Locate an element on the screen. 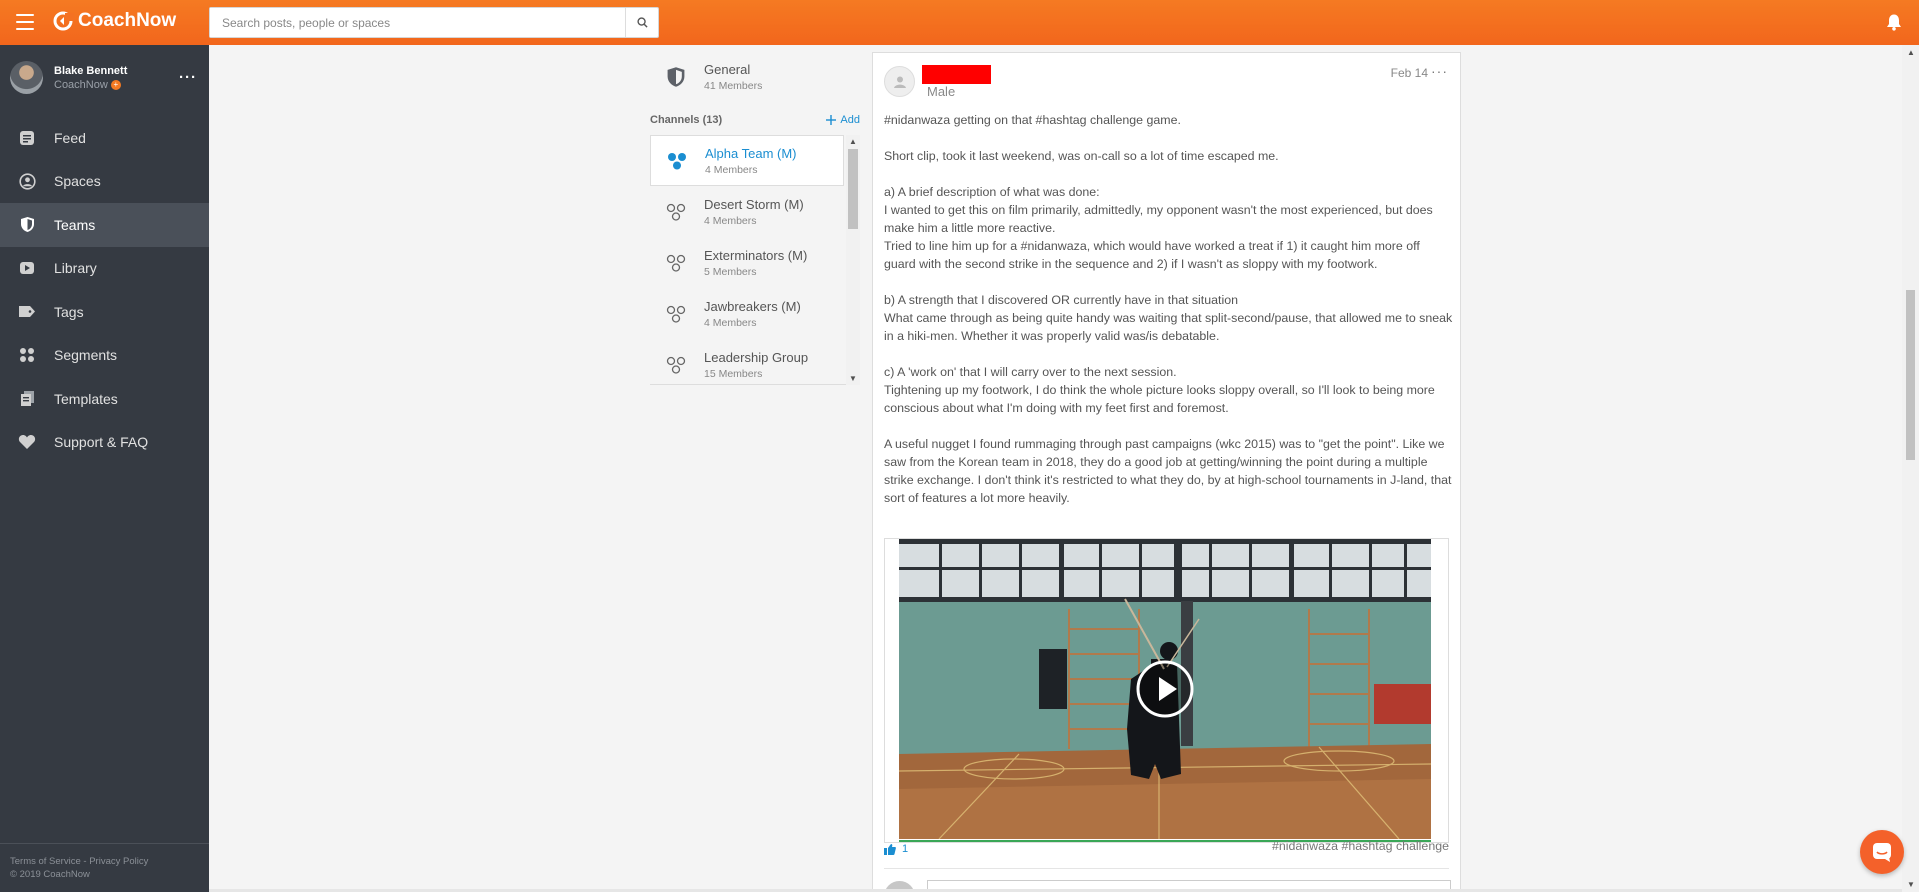  sidebar-item-teams: Teams is located at coordinates (104, 225).